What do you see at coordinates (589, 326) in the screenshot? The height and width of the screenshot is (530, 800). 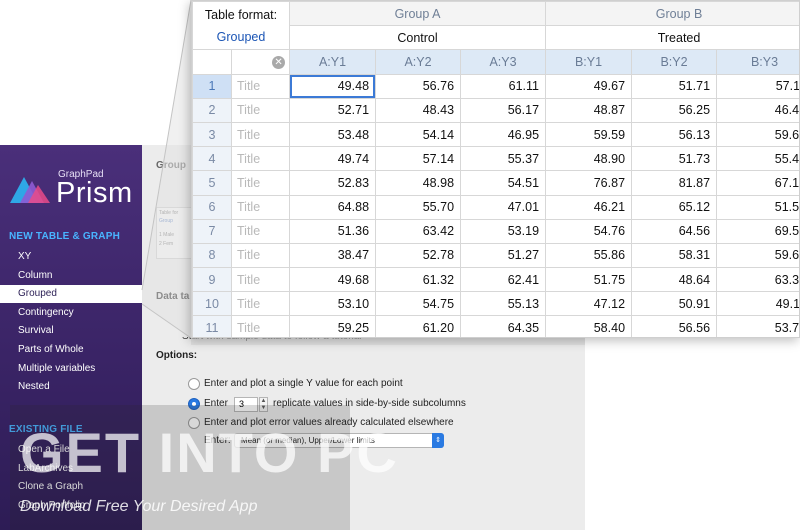 I see `data-cell: 58.40` at bounding box center [589, 326].